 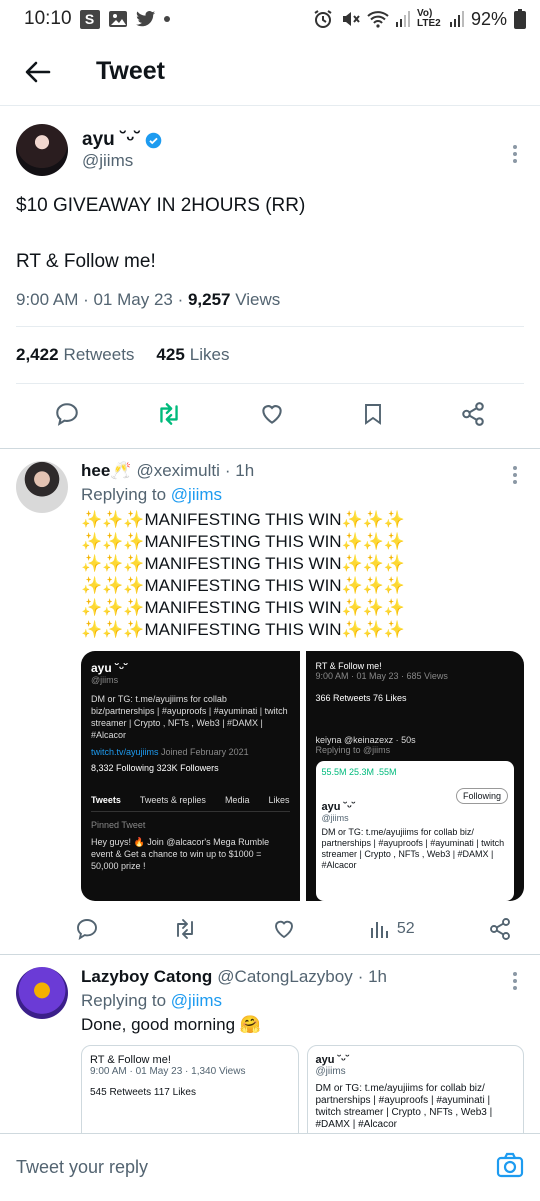 I want to click on reply-composer: Tweet your reply, so click(x=270, y=1167).